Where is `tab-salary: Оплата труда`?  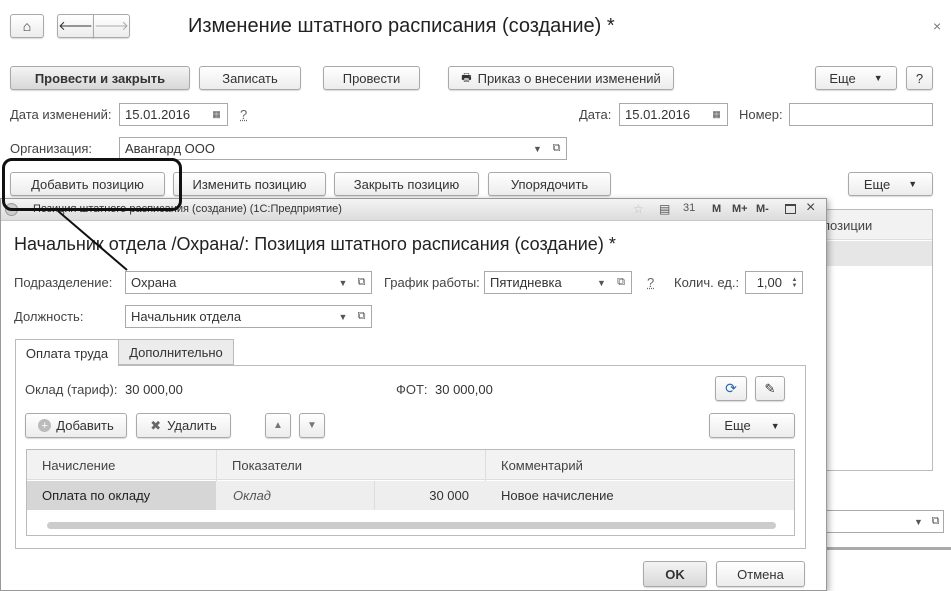 tab-salary: Оплата труда is located at coordinates (67, 352).